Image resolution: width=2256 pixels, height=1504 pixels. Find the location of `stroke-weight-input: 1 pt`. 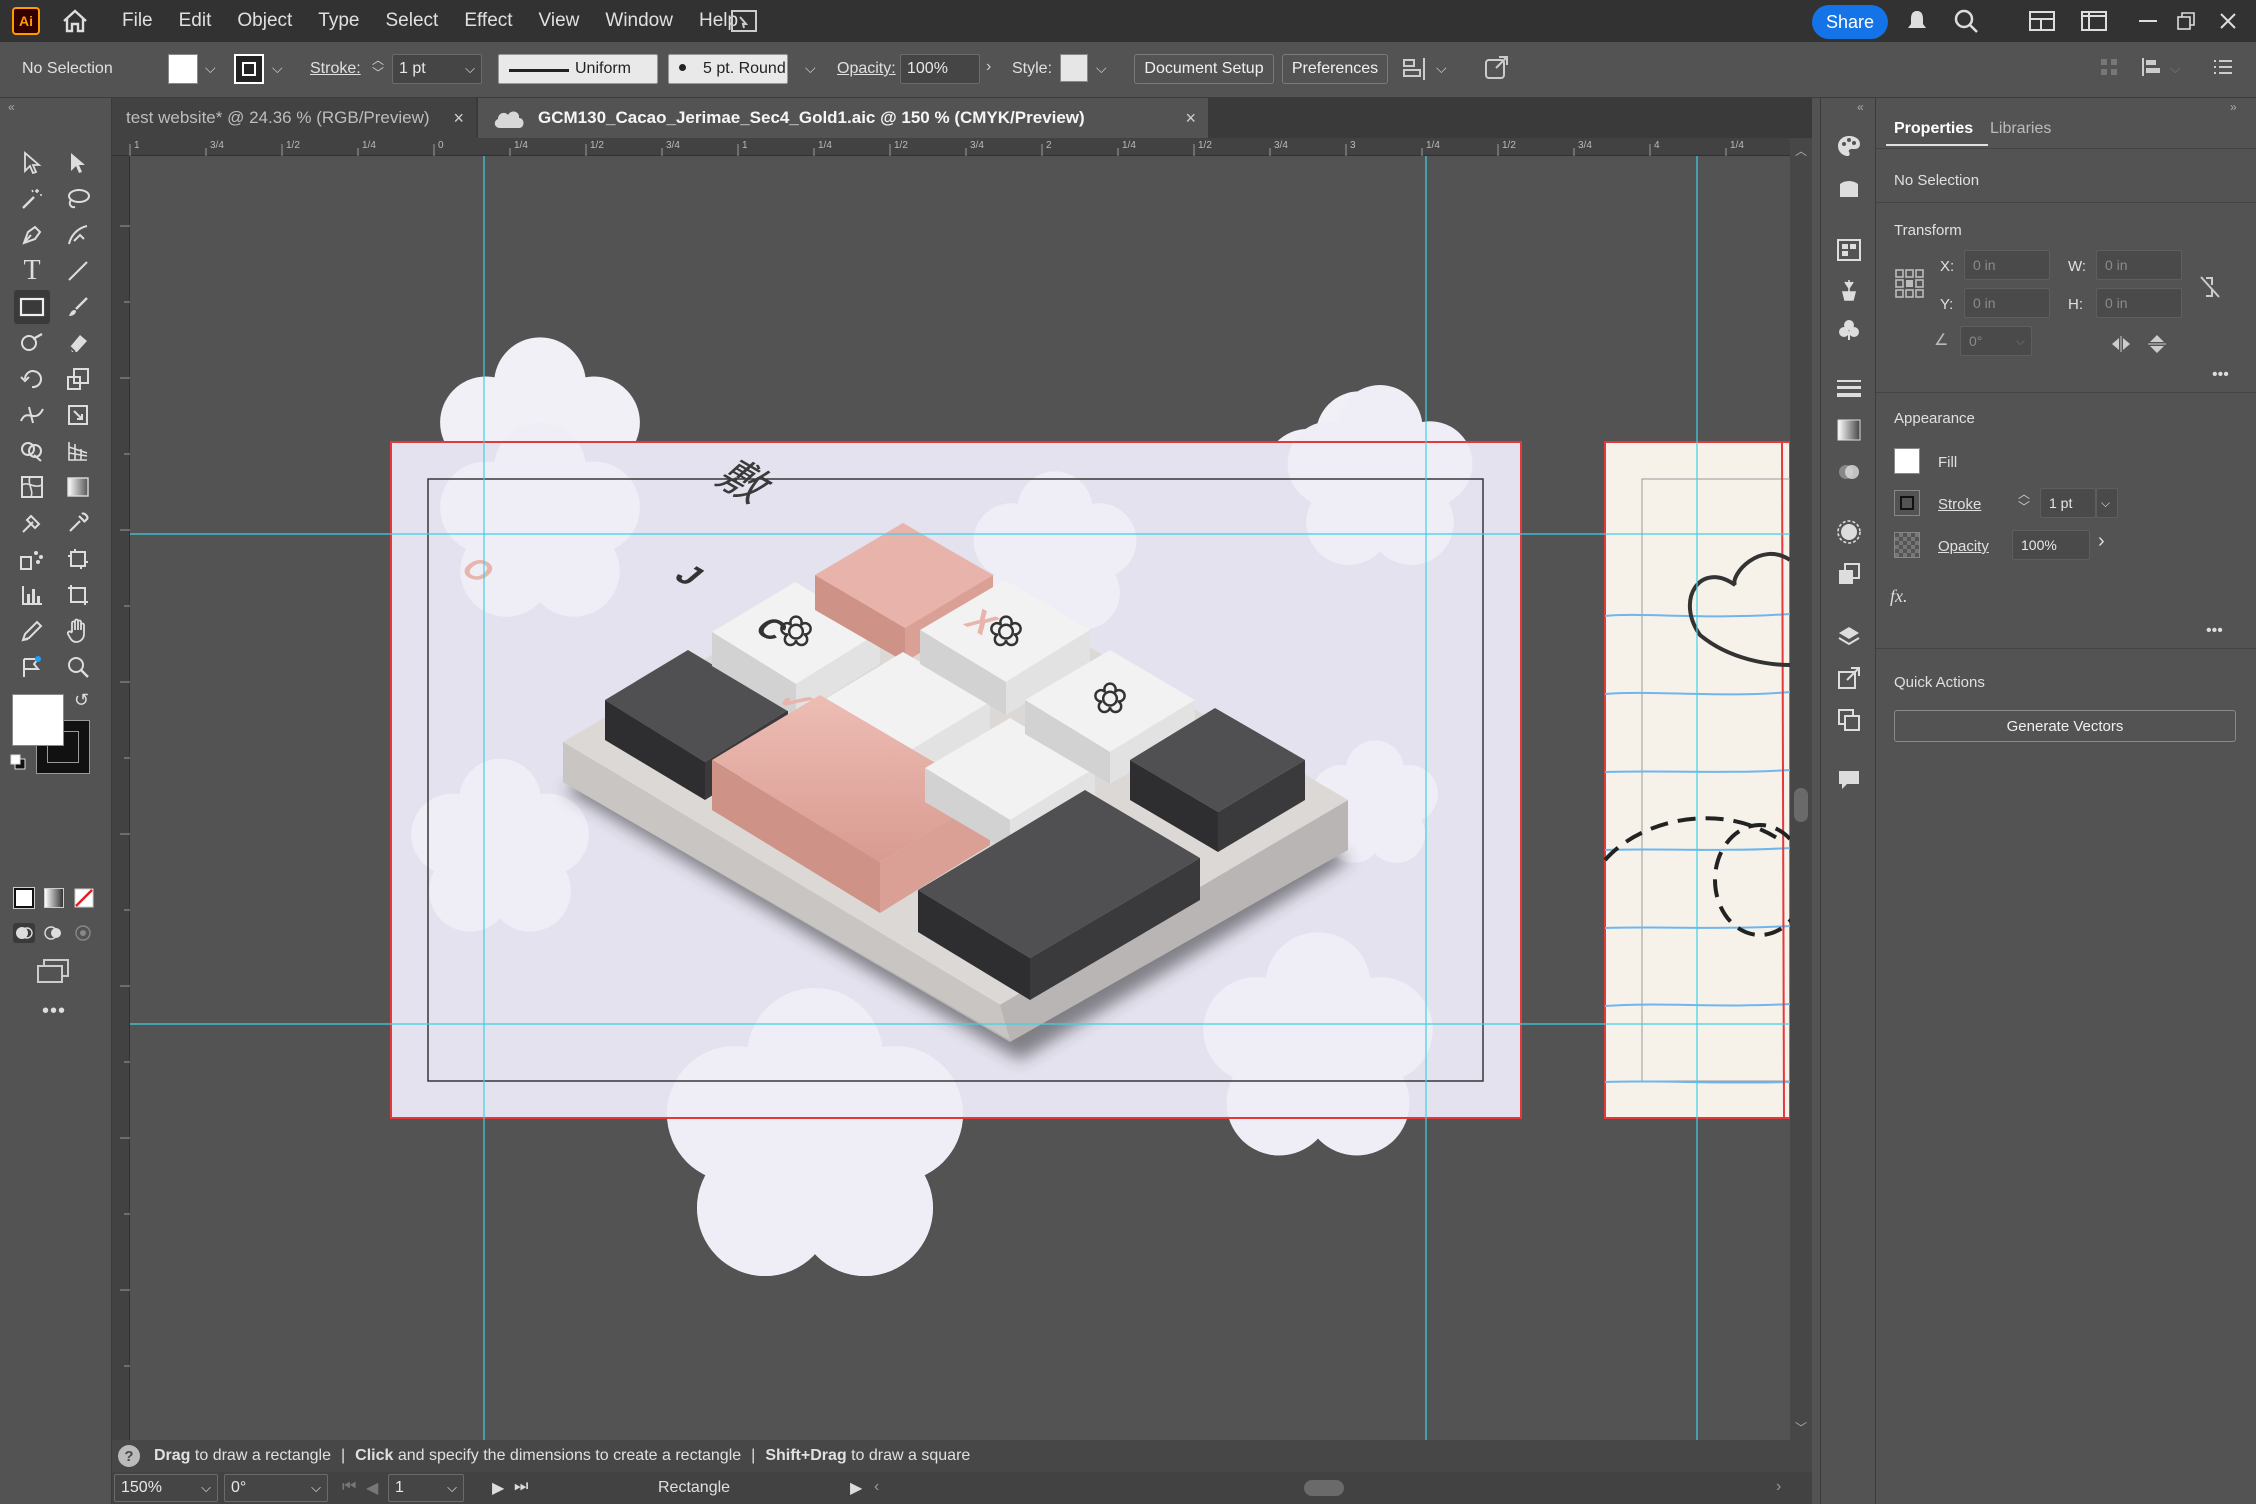

stroke-weight-input: 1 pt is located at coordinates (2068, 503).